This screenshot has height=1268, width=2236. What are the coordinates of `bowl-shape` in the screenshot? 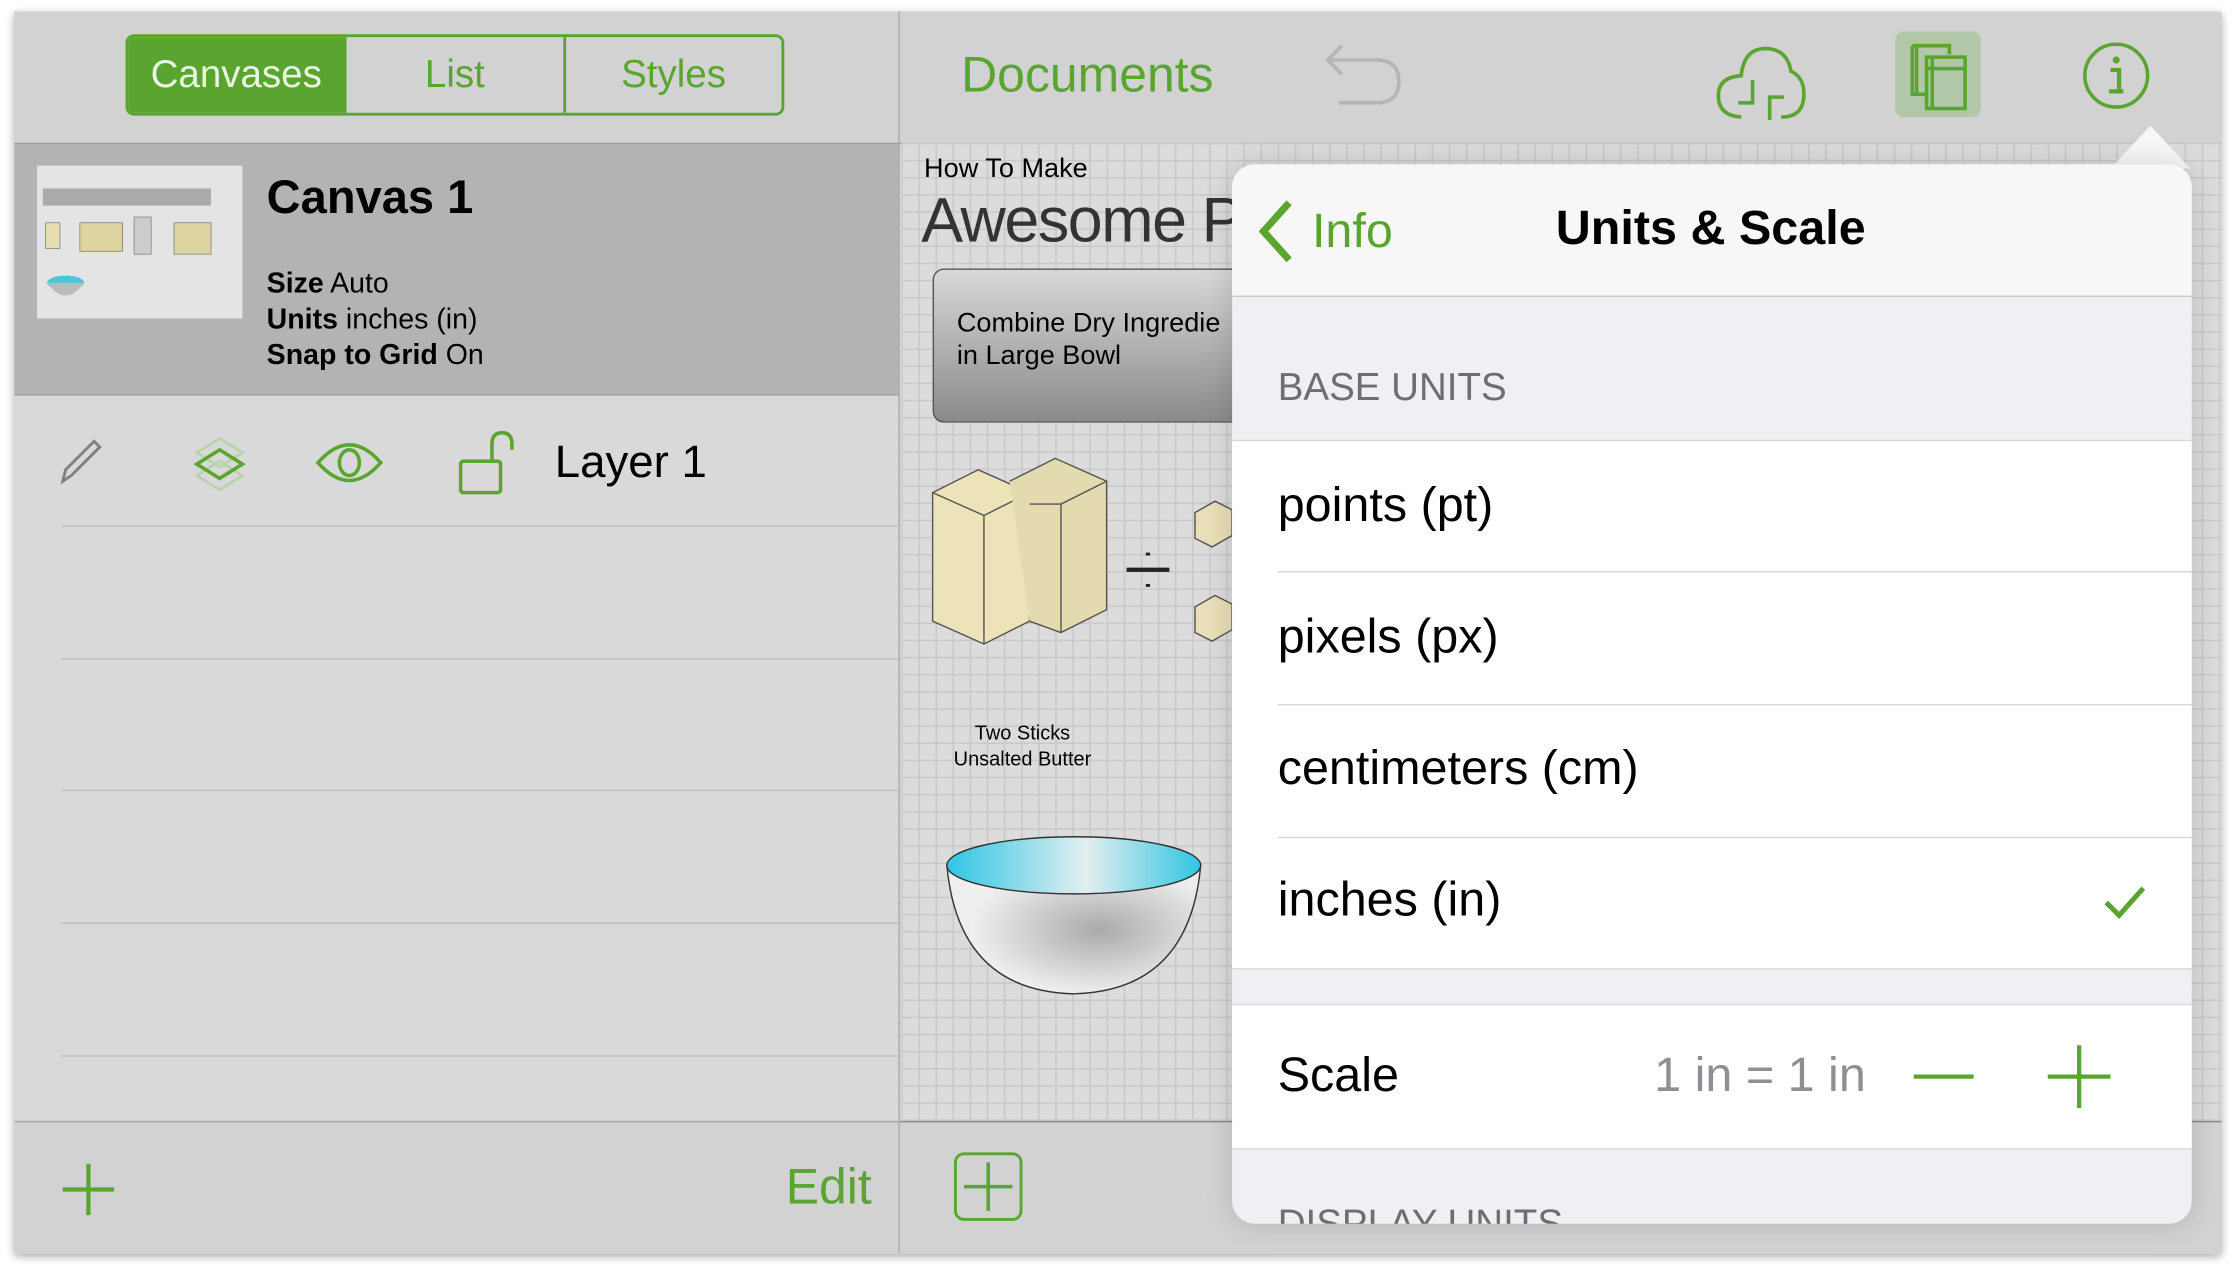 It's located at (1074, 915).